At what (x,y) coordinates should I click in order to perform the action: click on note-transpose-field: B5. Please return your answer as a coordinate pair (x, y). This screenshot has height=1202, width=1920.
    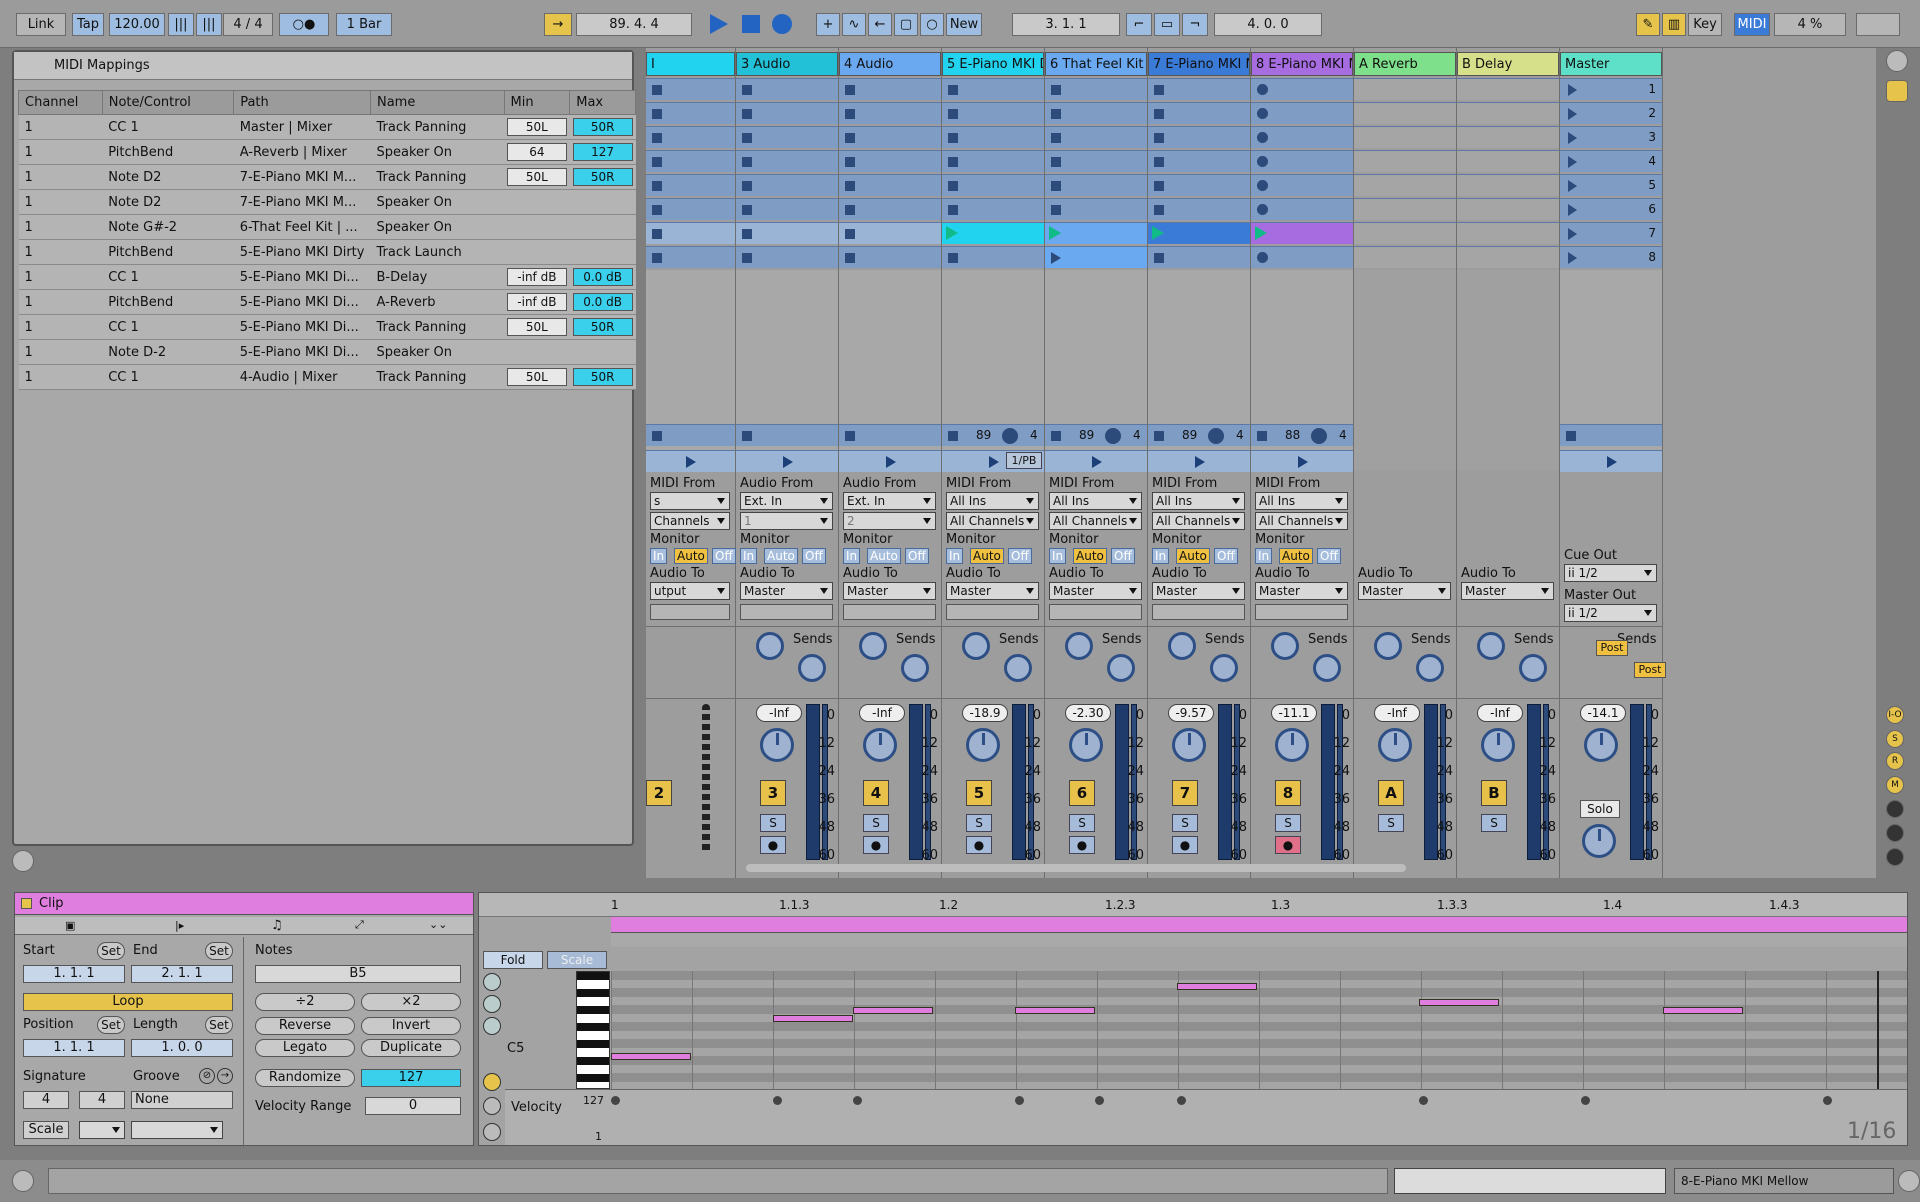
    Looking at the image, I should click on (358, 974).